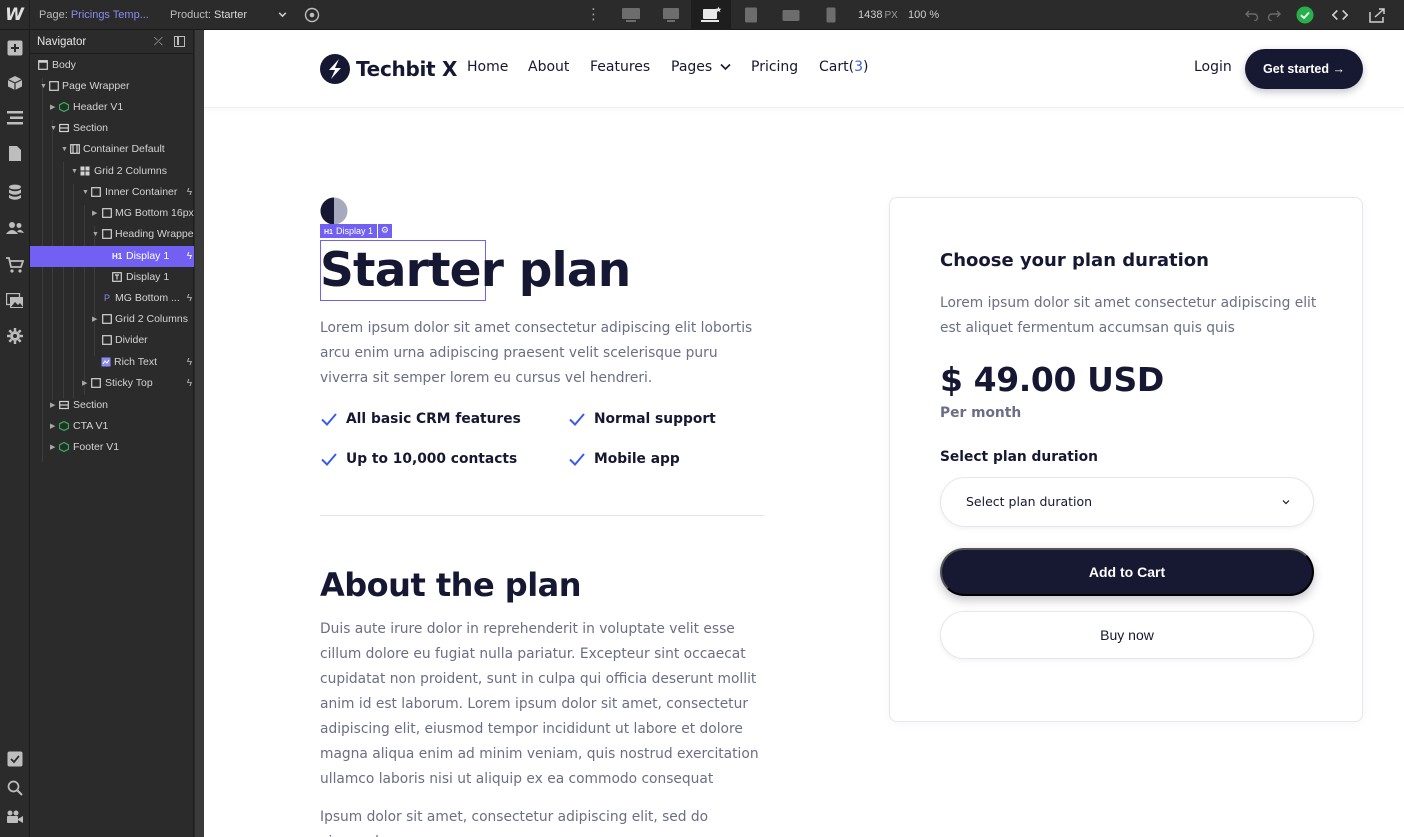 The image size is (1404, 837). What do you see at coordinates (923, 15) in the screenshot?
I see `zoom-readout: 100 %` at bounding box center [923, 15].